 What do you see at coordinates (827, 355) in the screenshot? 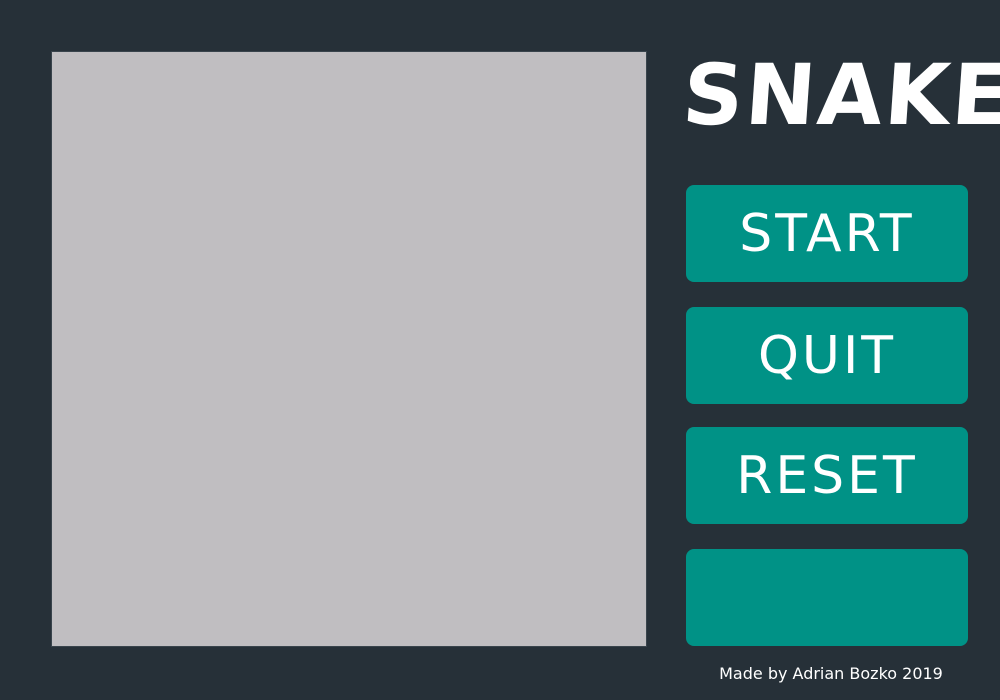
I see `quit-button: QUIT` at bounding box center [827, 355].